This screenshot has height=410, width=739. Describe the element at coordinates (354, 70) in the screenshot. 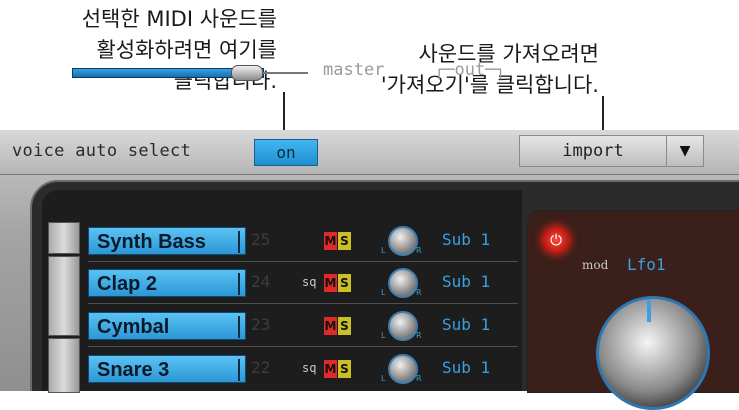

I see `master-label: master` at that location.